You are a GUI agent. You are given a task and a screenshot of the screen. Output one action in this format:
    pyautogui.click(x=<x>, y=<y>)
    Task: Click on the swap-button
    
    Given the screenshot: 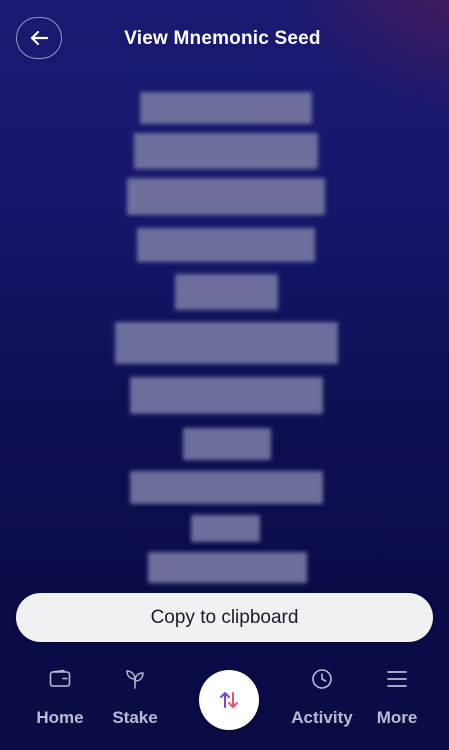 What is the action you would take?
    pyautogui.click(x=229, y=700)
    